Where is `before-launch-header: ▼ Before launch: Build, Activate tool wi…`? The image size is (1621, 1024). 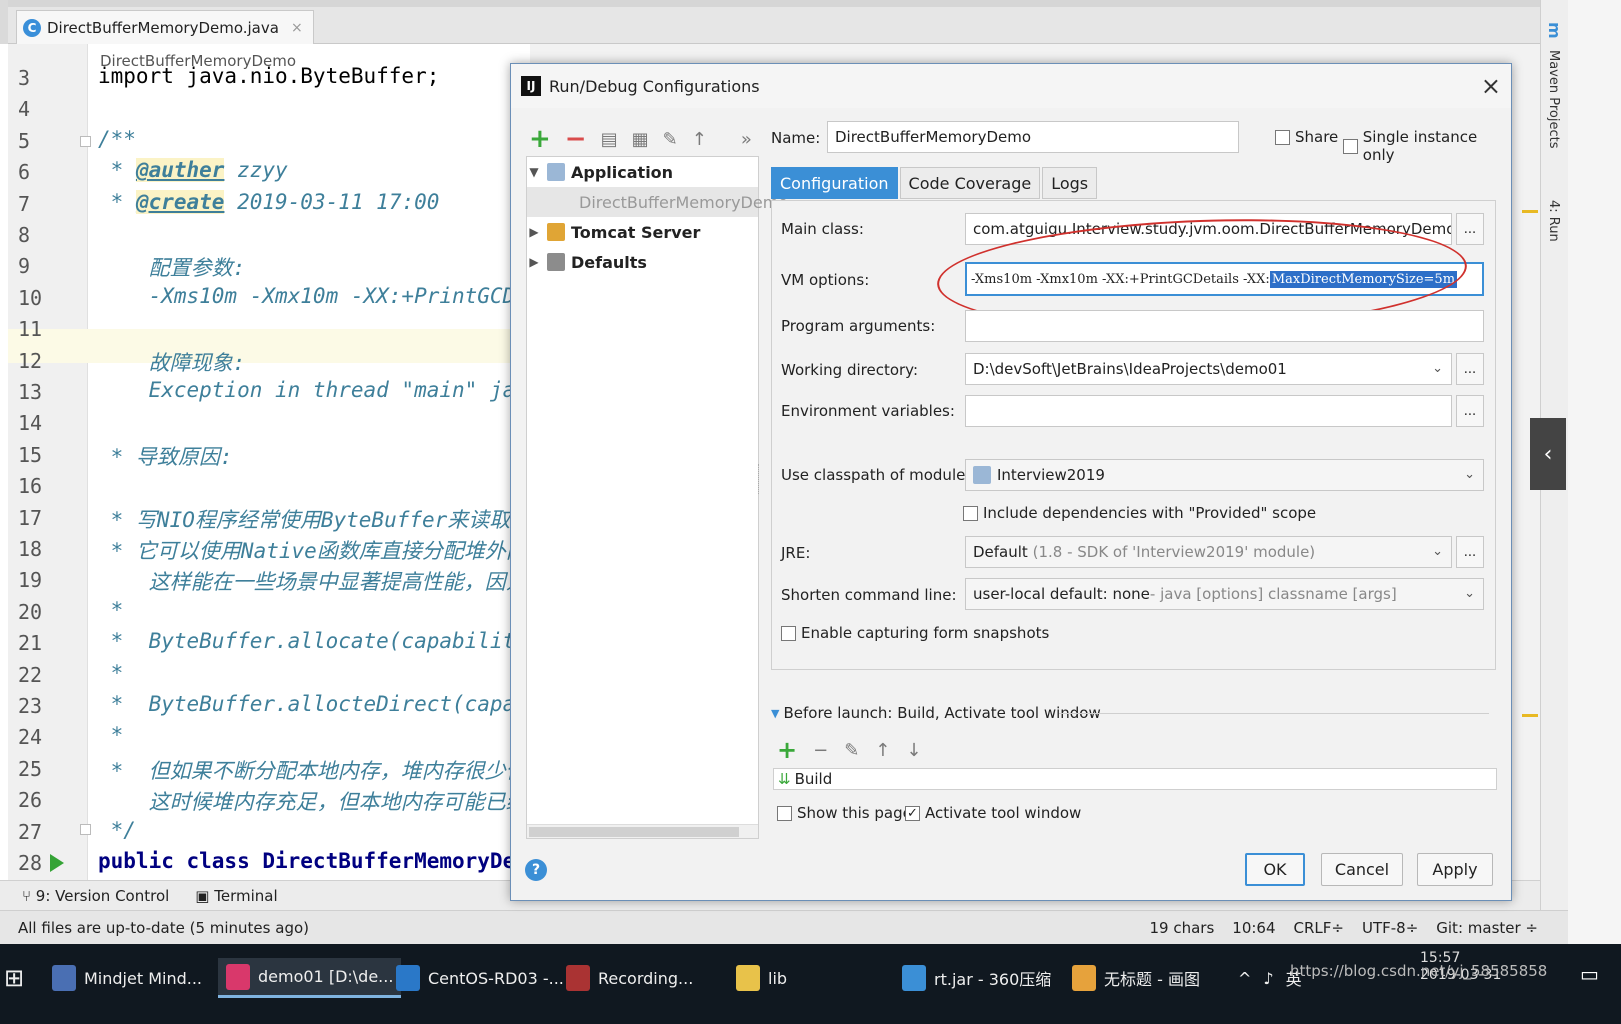
before-launch-header: ▼ Before launch: Build, Activate tool wi… is located at coordinates (936, 713).